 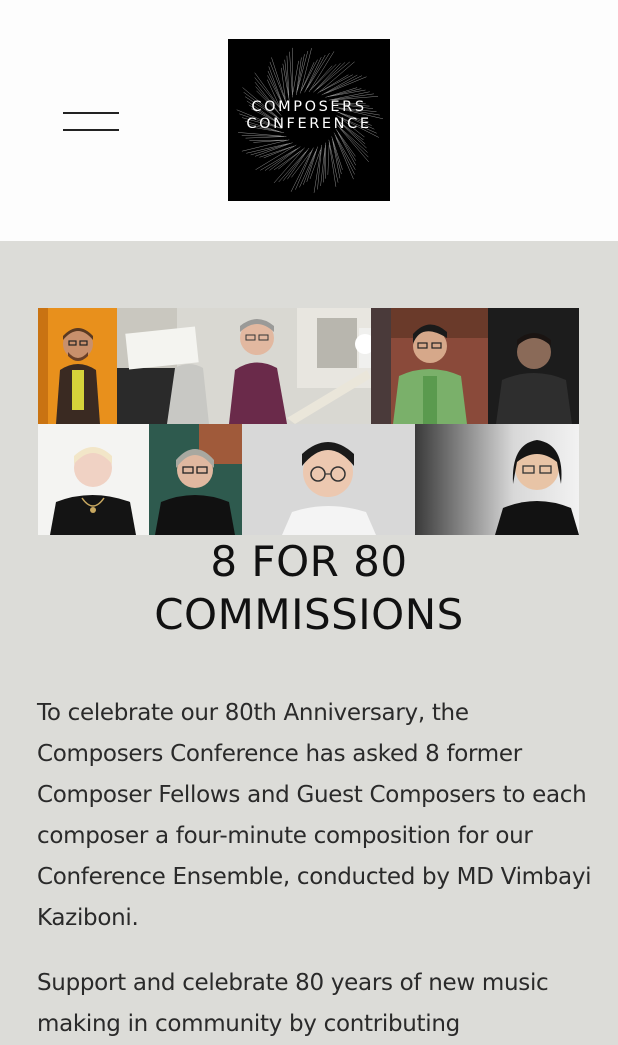 What do you see at coordinates (309, 107) in the screenshot?
I see `logo-text-line1: COMPOSERS` at bounding box center [309, 107].